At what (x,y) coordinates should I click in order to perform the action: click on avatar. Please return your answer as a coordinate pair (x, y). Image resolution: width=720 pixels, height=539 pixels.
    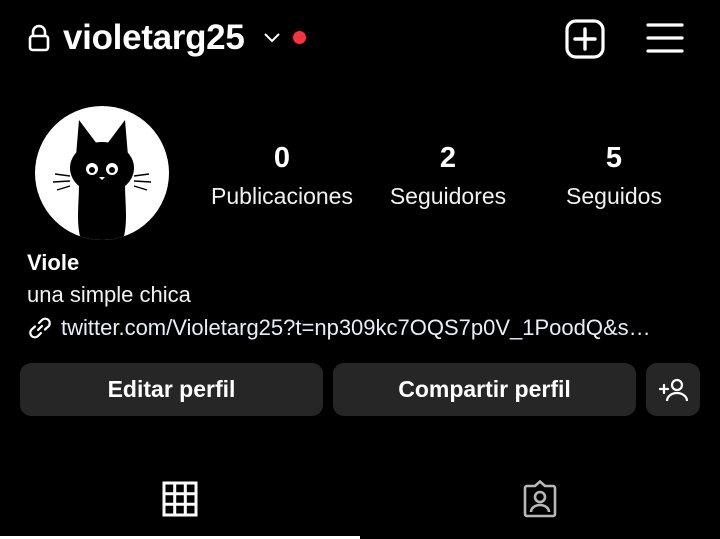
    Looking at the image, I should click on (102, 173).